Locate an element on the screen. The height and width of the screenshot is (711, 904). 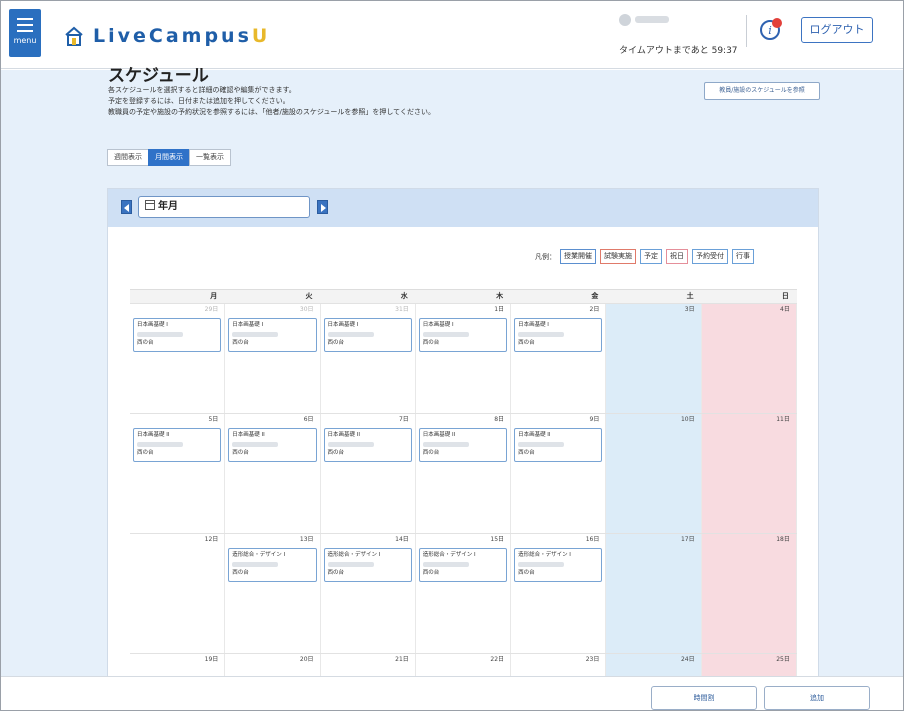
day-number: 31日 is located at coordinates (368, 309).